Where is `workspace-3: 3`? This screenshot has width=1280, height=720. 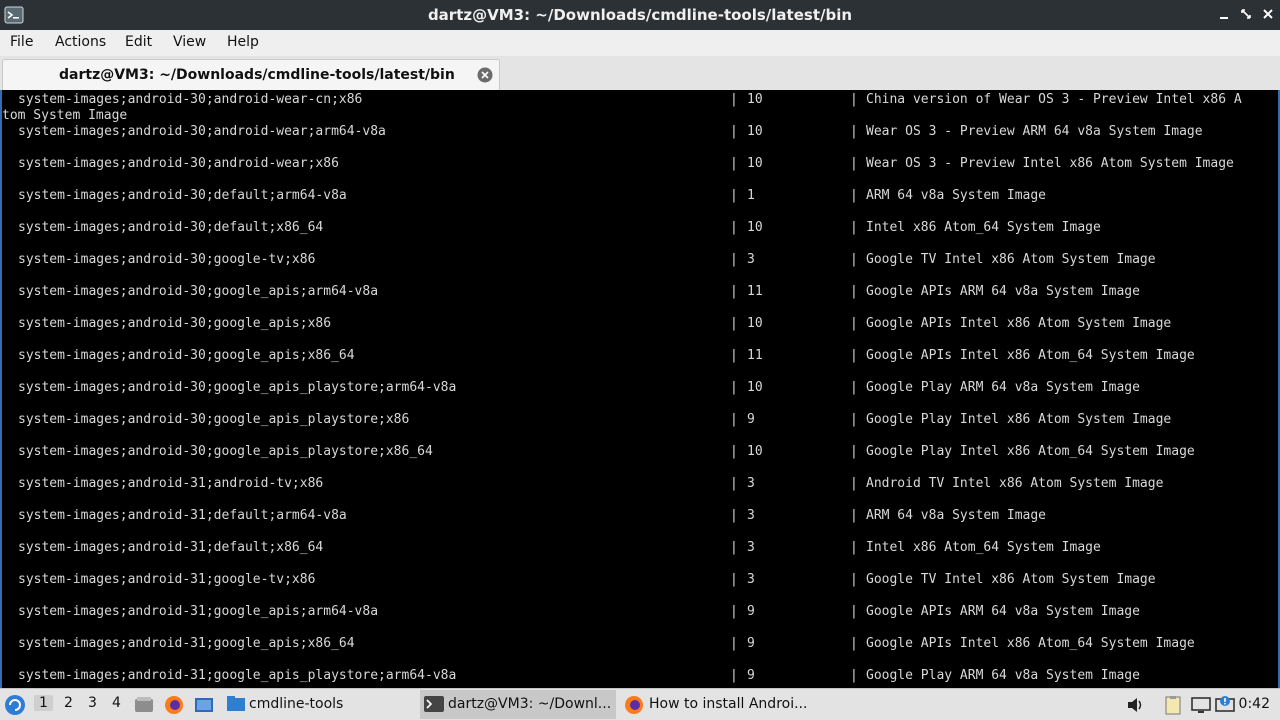 workspace-3: 3 is located at coordinates (92, 703).